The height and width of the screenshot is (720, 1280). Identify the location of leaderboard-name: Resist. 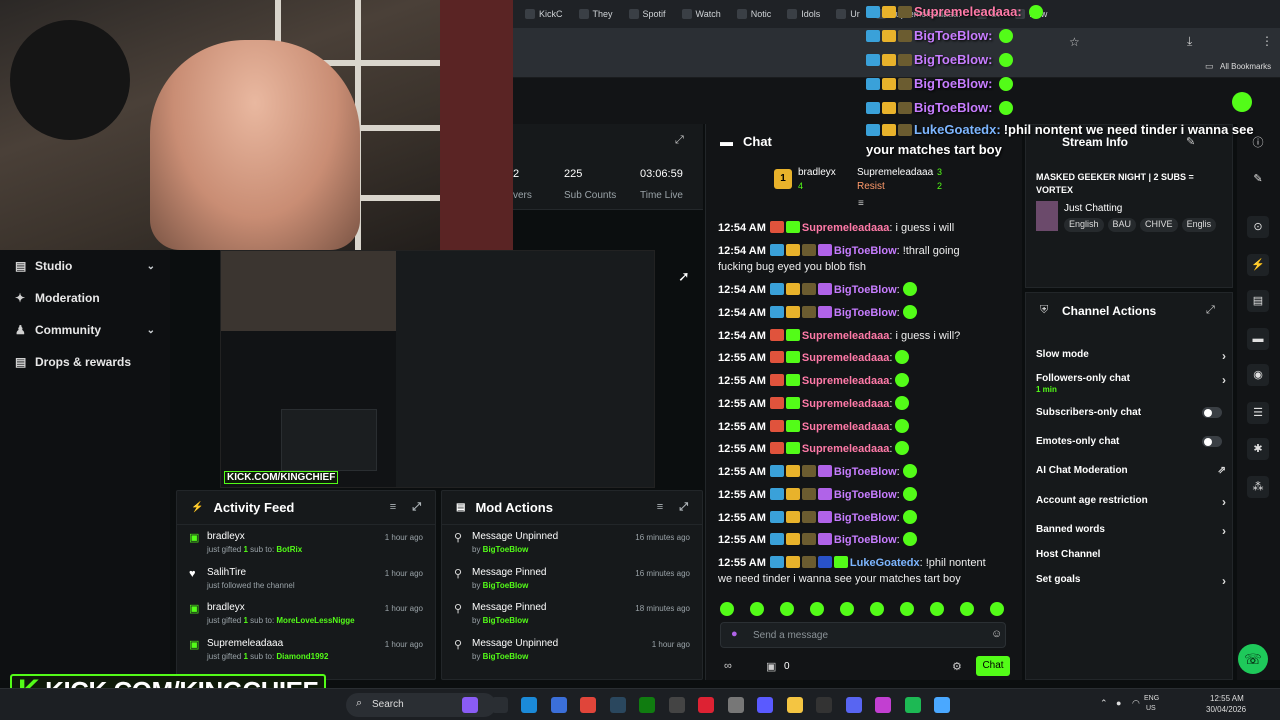
(871, 186).